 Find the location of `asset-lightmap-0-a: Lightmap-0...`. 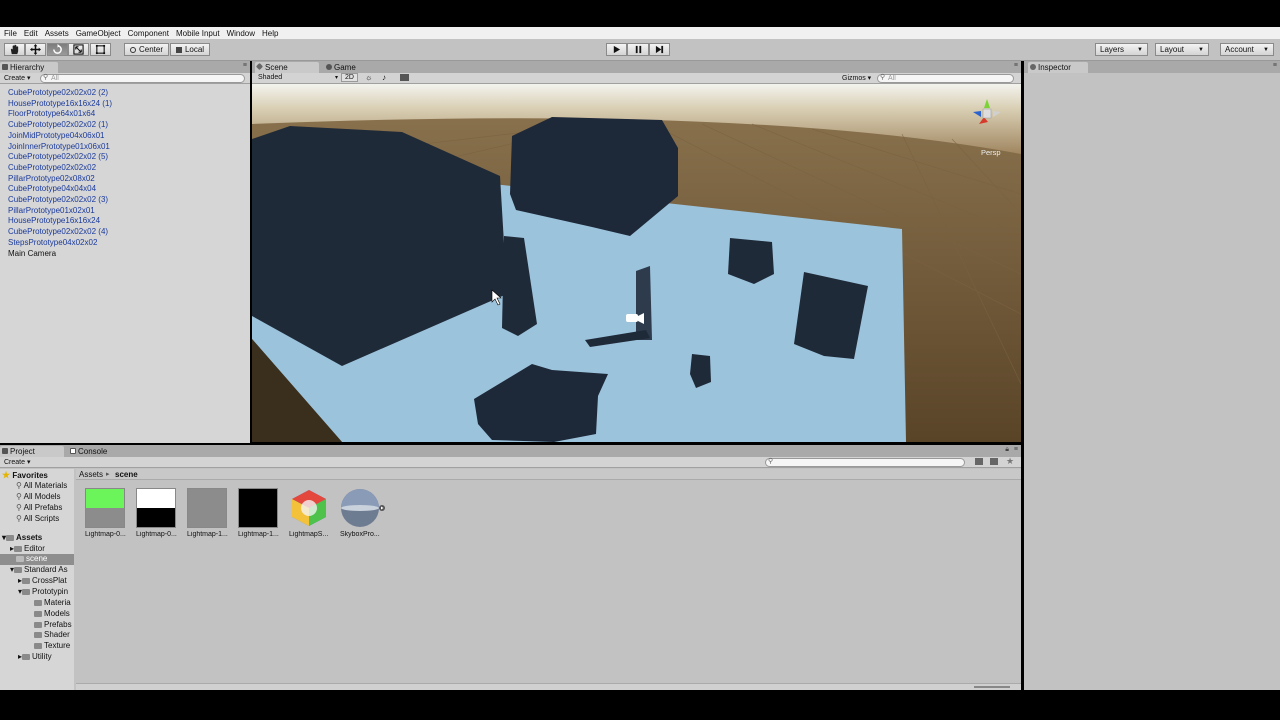

asset-lightmap-0-a: Lightmap-0... is located at coordinates (106, 513).